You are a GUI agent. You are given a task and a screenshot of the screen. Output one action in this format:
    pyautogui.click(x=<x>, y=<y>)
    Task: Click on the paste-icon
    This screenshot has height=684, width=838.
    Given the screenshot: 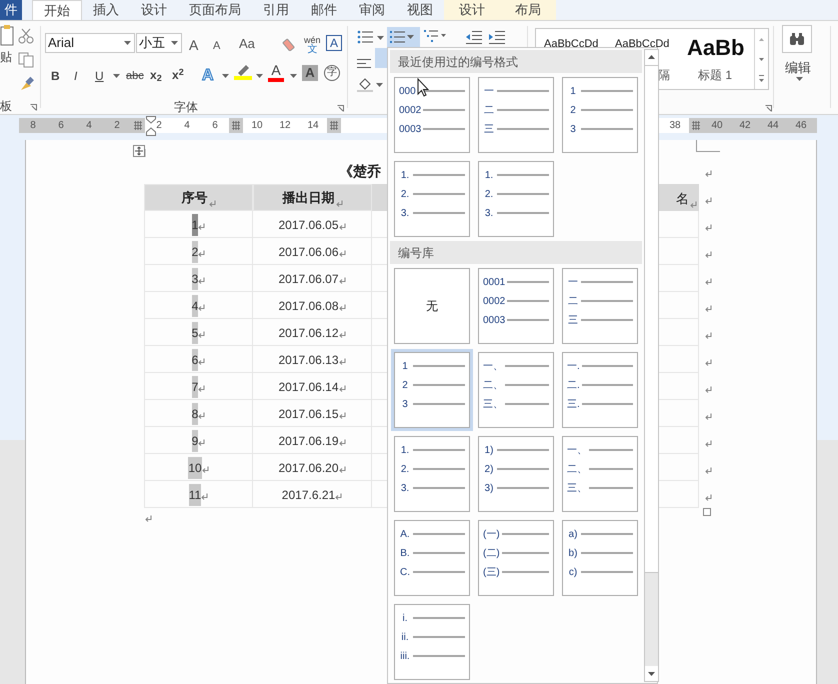 What is the action you would take?
    pyautogui.click(x=7, y=35)
    